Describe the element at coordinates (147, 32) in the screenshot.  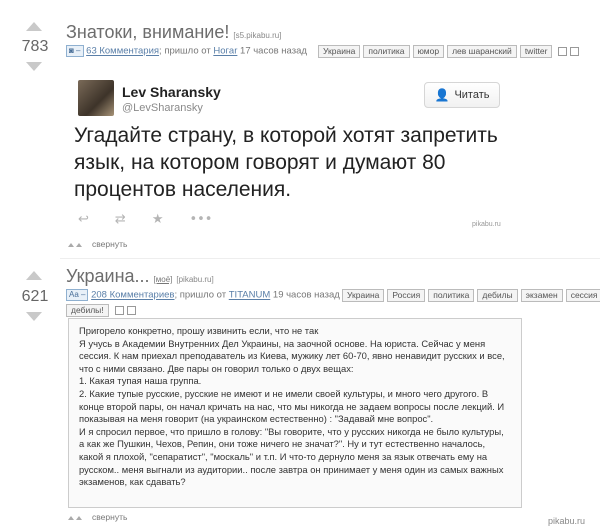
I see `post-title: Знатоки, внимание!` at that location.